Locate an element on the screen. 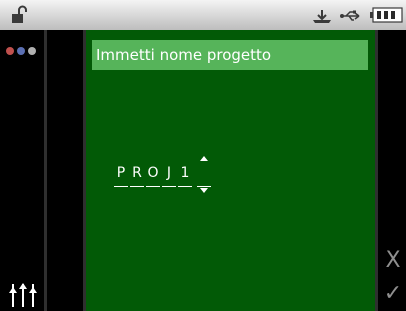  three-dots-menu-icon is located at coordinates (23, 51).